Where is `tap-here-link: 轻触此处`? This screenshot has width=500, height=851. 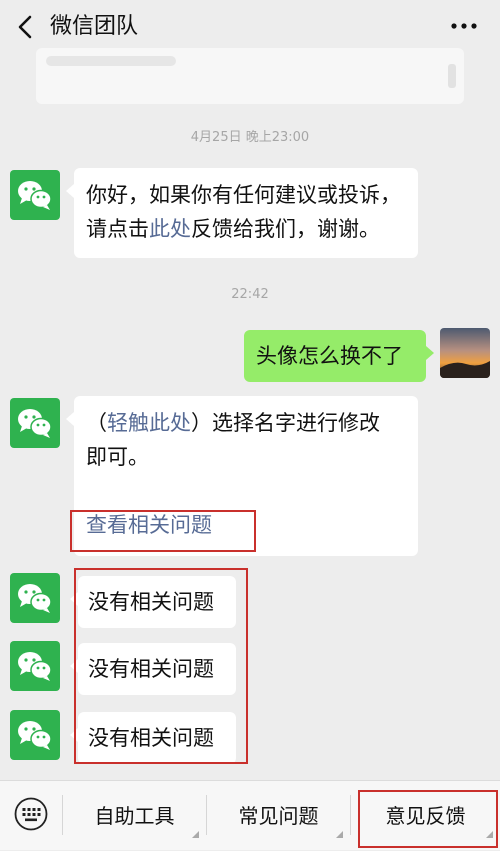 tap-here-link: 轻触此处 is located at coordinates (149, 423).